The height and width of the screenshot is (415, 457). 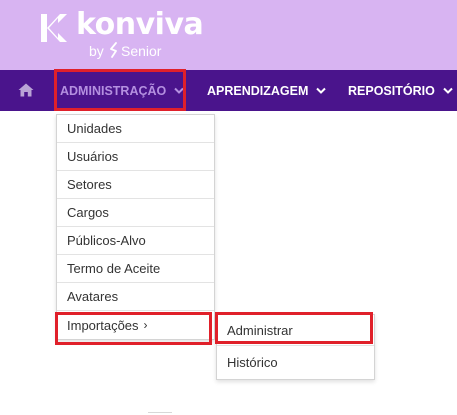 What do you see at coordinates (252, 362) in the screenshot?
I see `submenu-item-label: Histórico` at bounding box center [252, 362].